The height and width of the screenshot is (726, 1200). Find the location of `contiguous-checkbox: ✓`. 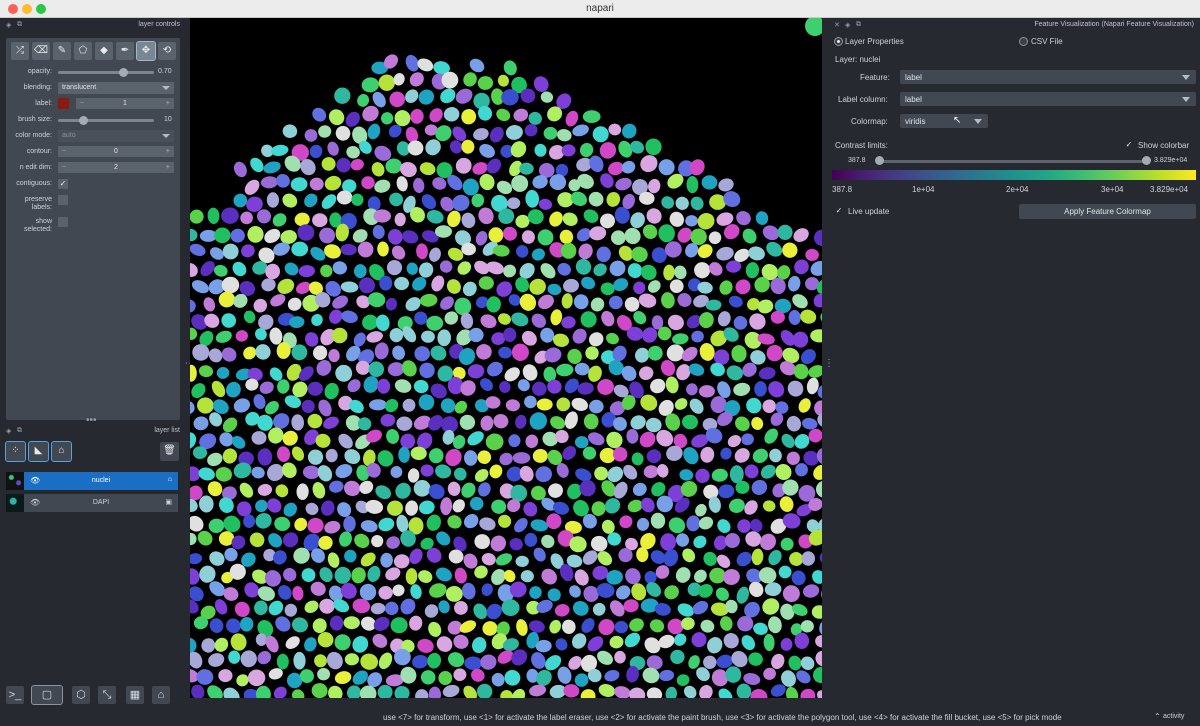

contiguous-checkbox: ✓ is located at coordinates (63, 184).